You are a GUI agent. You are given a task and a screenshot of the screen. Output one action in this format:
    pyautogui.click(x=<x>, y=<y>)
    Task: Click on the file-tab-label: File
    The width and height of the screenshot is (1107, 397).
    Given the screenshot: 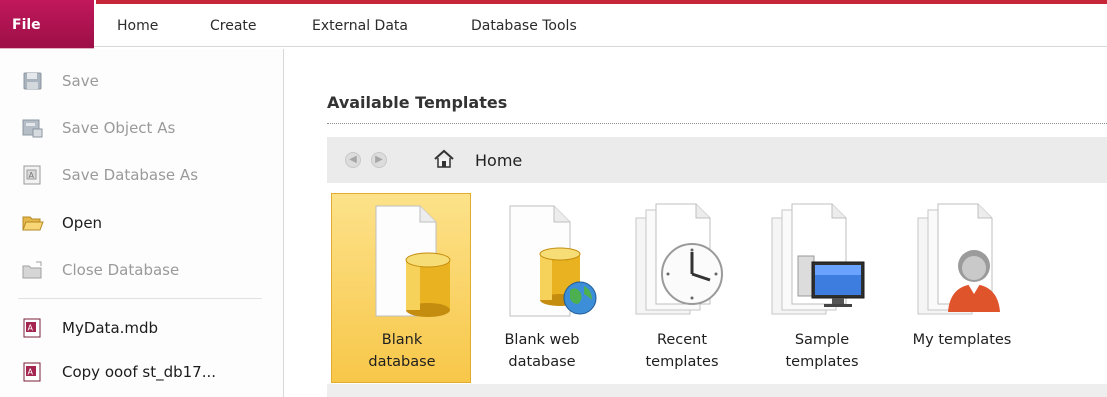 What is the action you would take?
    pyautogui.click(x=26, y=25)
    